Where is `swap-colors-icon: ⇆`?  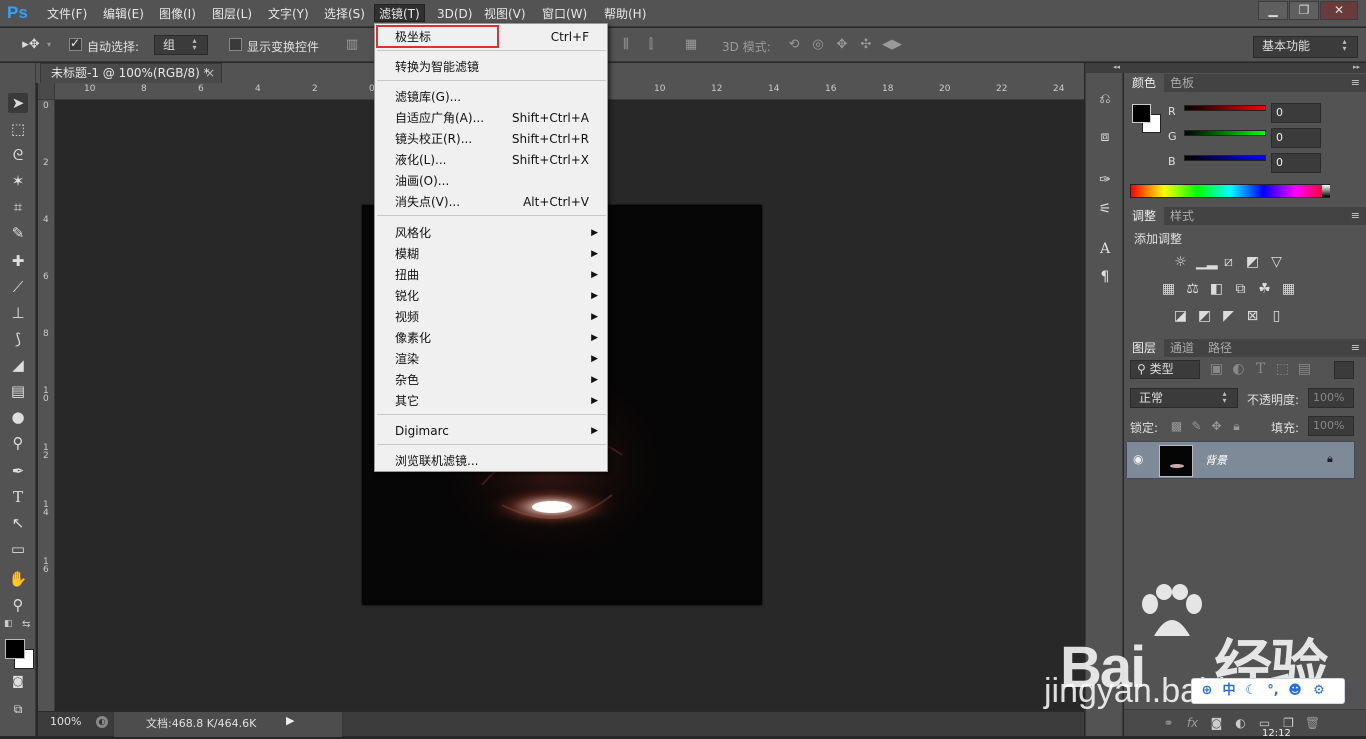 swap-colors-icon: ⇆ is located at coordinates (28, 624).